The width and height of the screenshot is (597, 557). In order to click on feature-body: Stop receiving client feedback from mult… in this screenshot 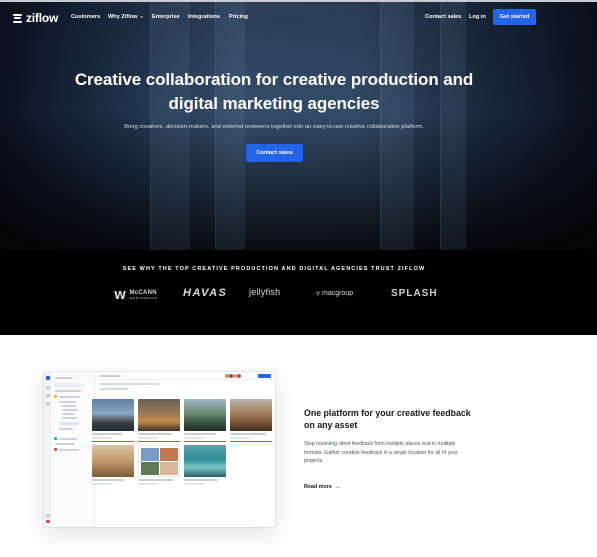, I will do `click(381, 453)`.